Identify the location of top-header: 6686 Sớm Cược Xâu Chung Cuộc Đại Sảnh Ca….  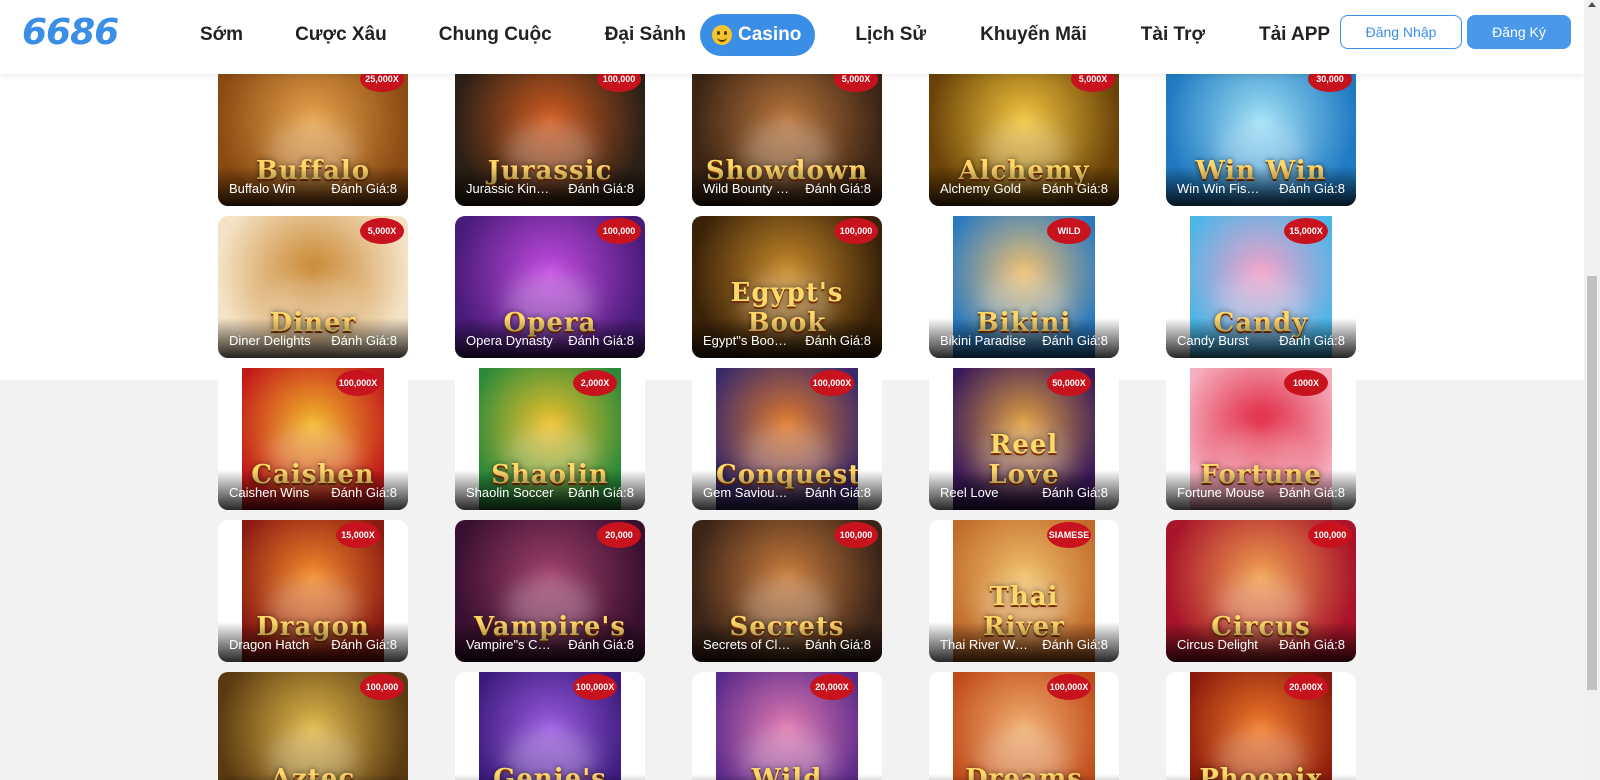
(792, 37).